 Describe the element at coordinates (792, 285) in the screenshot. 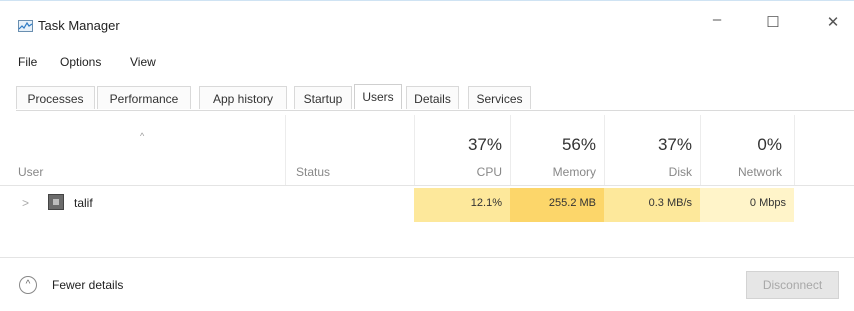

I see `disconnect-button: Disconnect` at that location.